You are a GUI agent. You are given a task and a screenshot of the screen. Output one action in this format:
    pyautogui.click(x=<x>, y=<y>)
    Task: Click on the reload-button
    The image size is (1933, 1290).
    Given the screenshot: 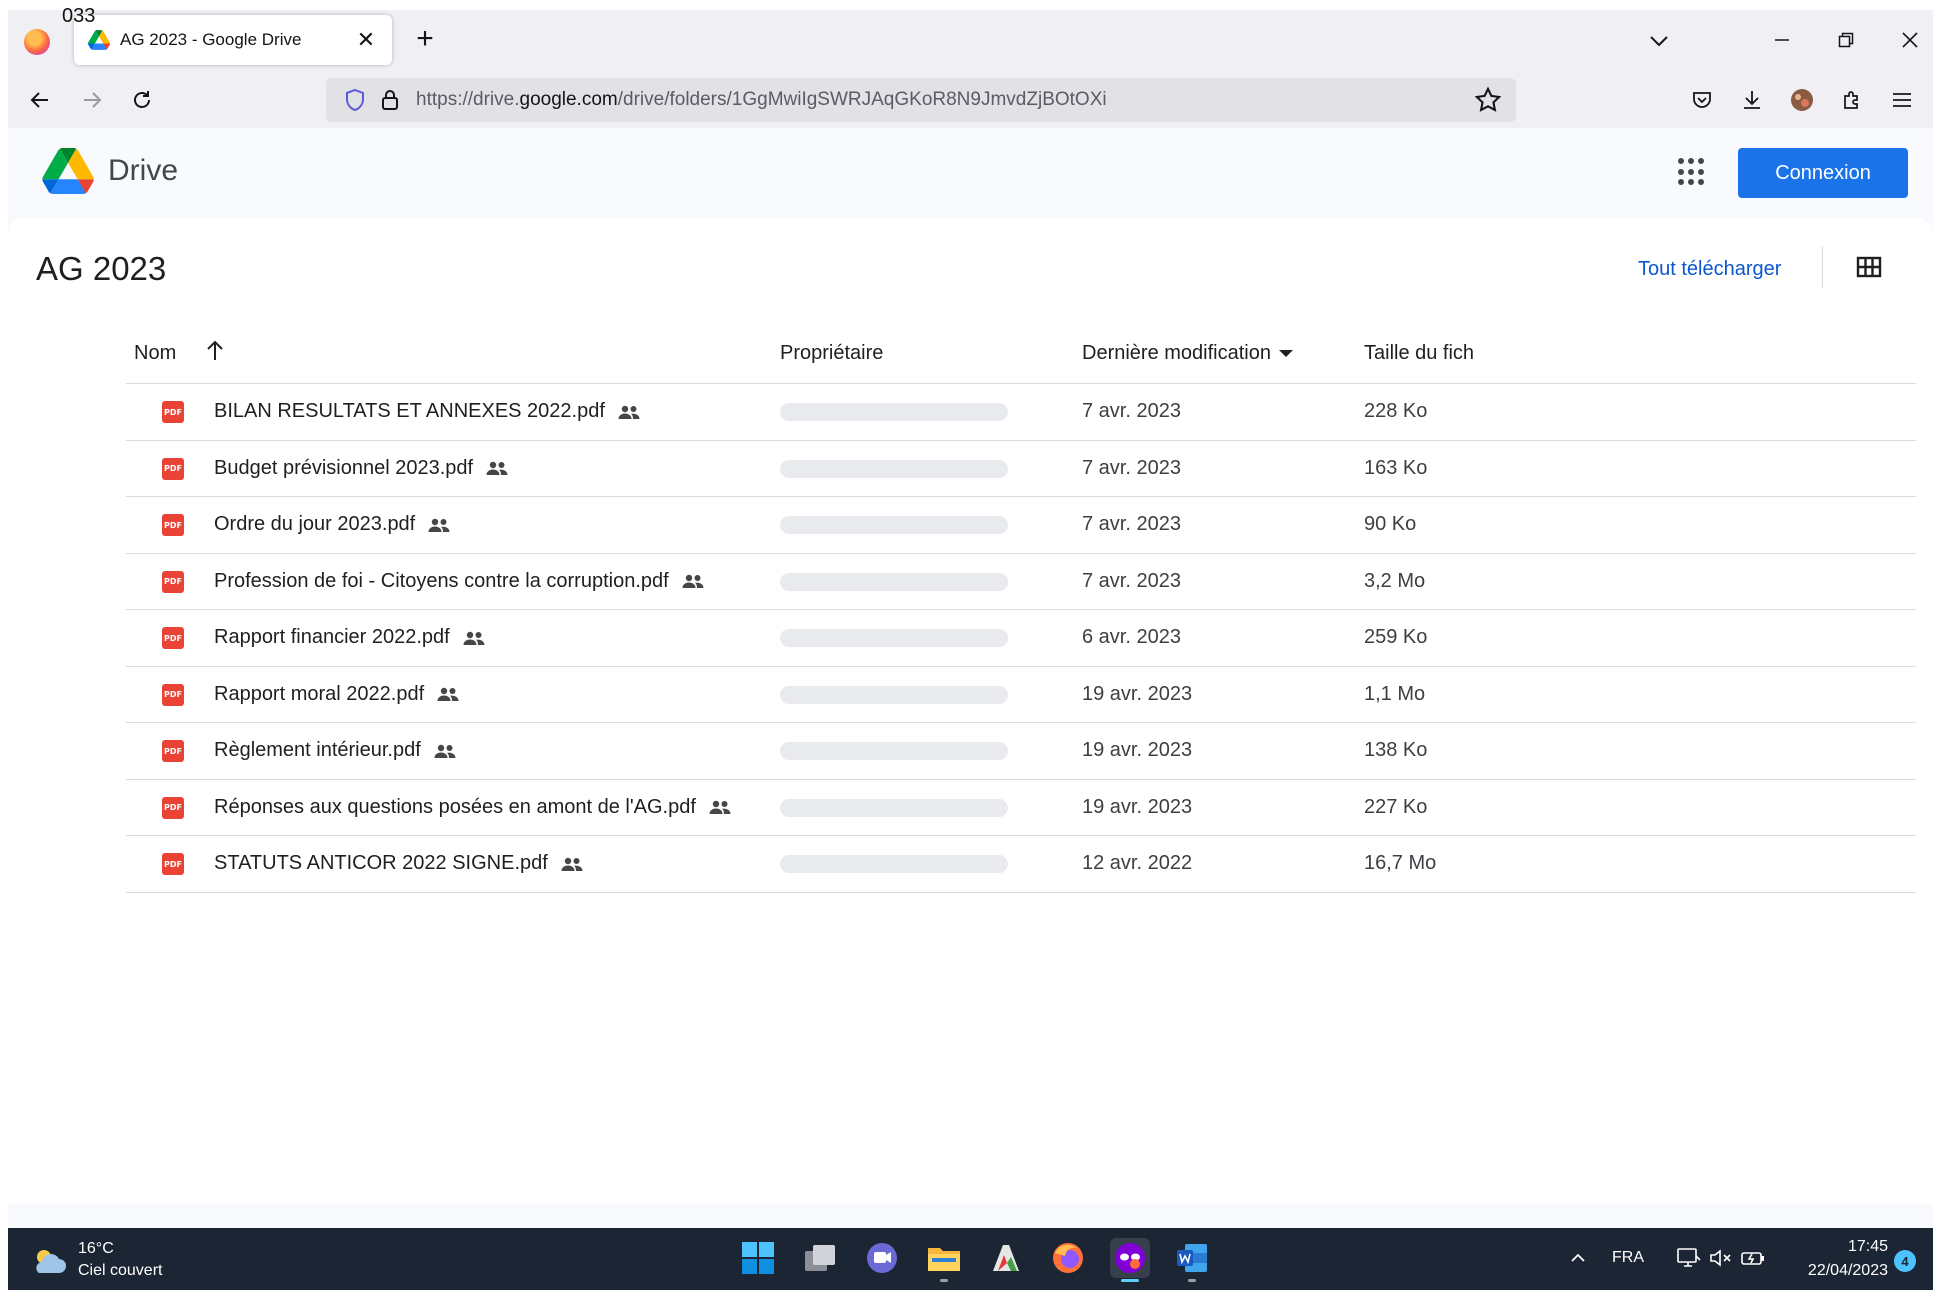 What is the action you would take?
    pyautogui.click(x=142, y=100)
    